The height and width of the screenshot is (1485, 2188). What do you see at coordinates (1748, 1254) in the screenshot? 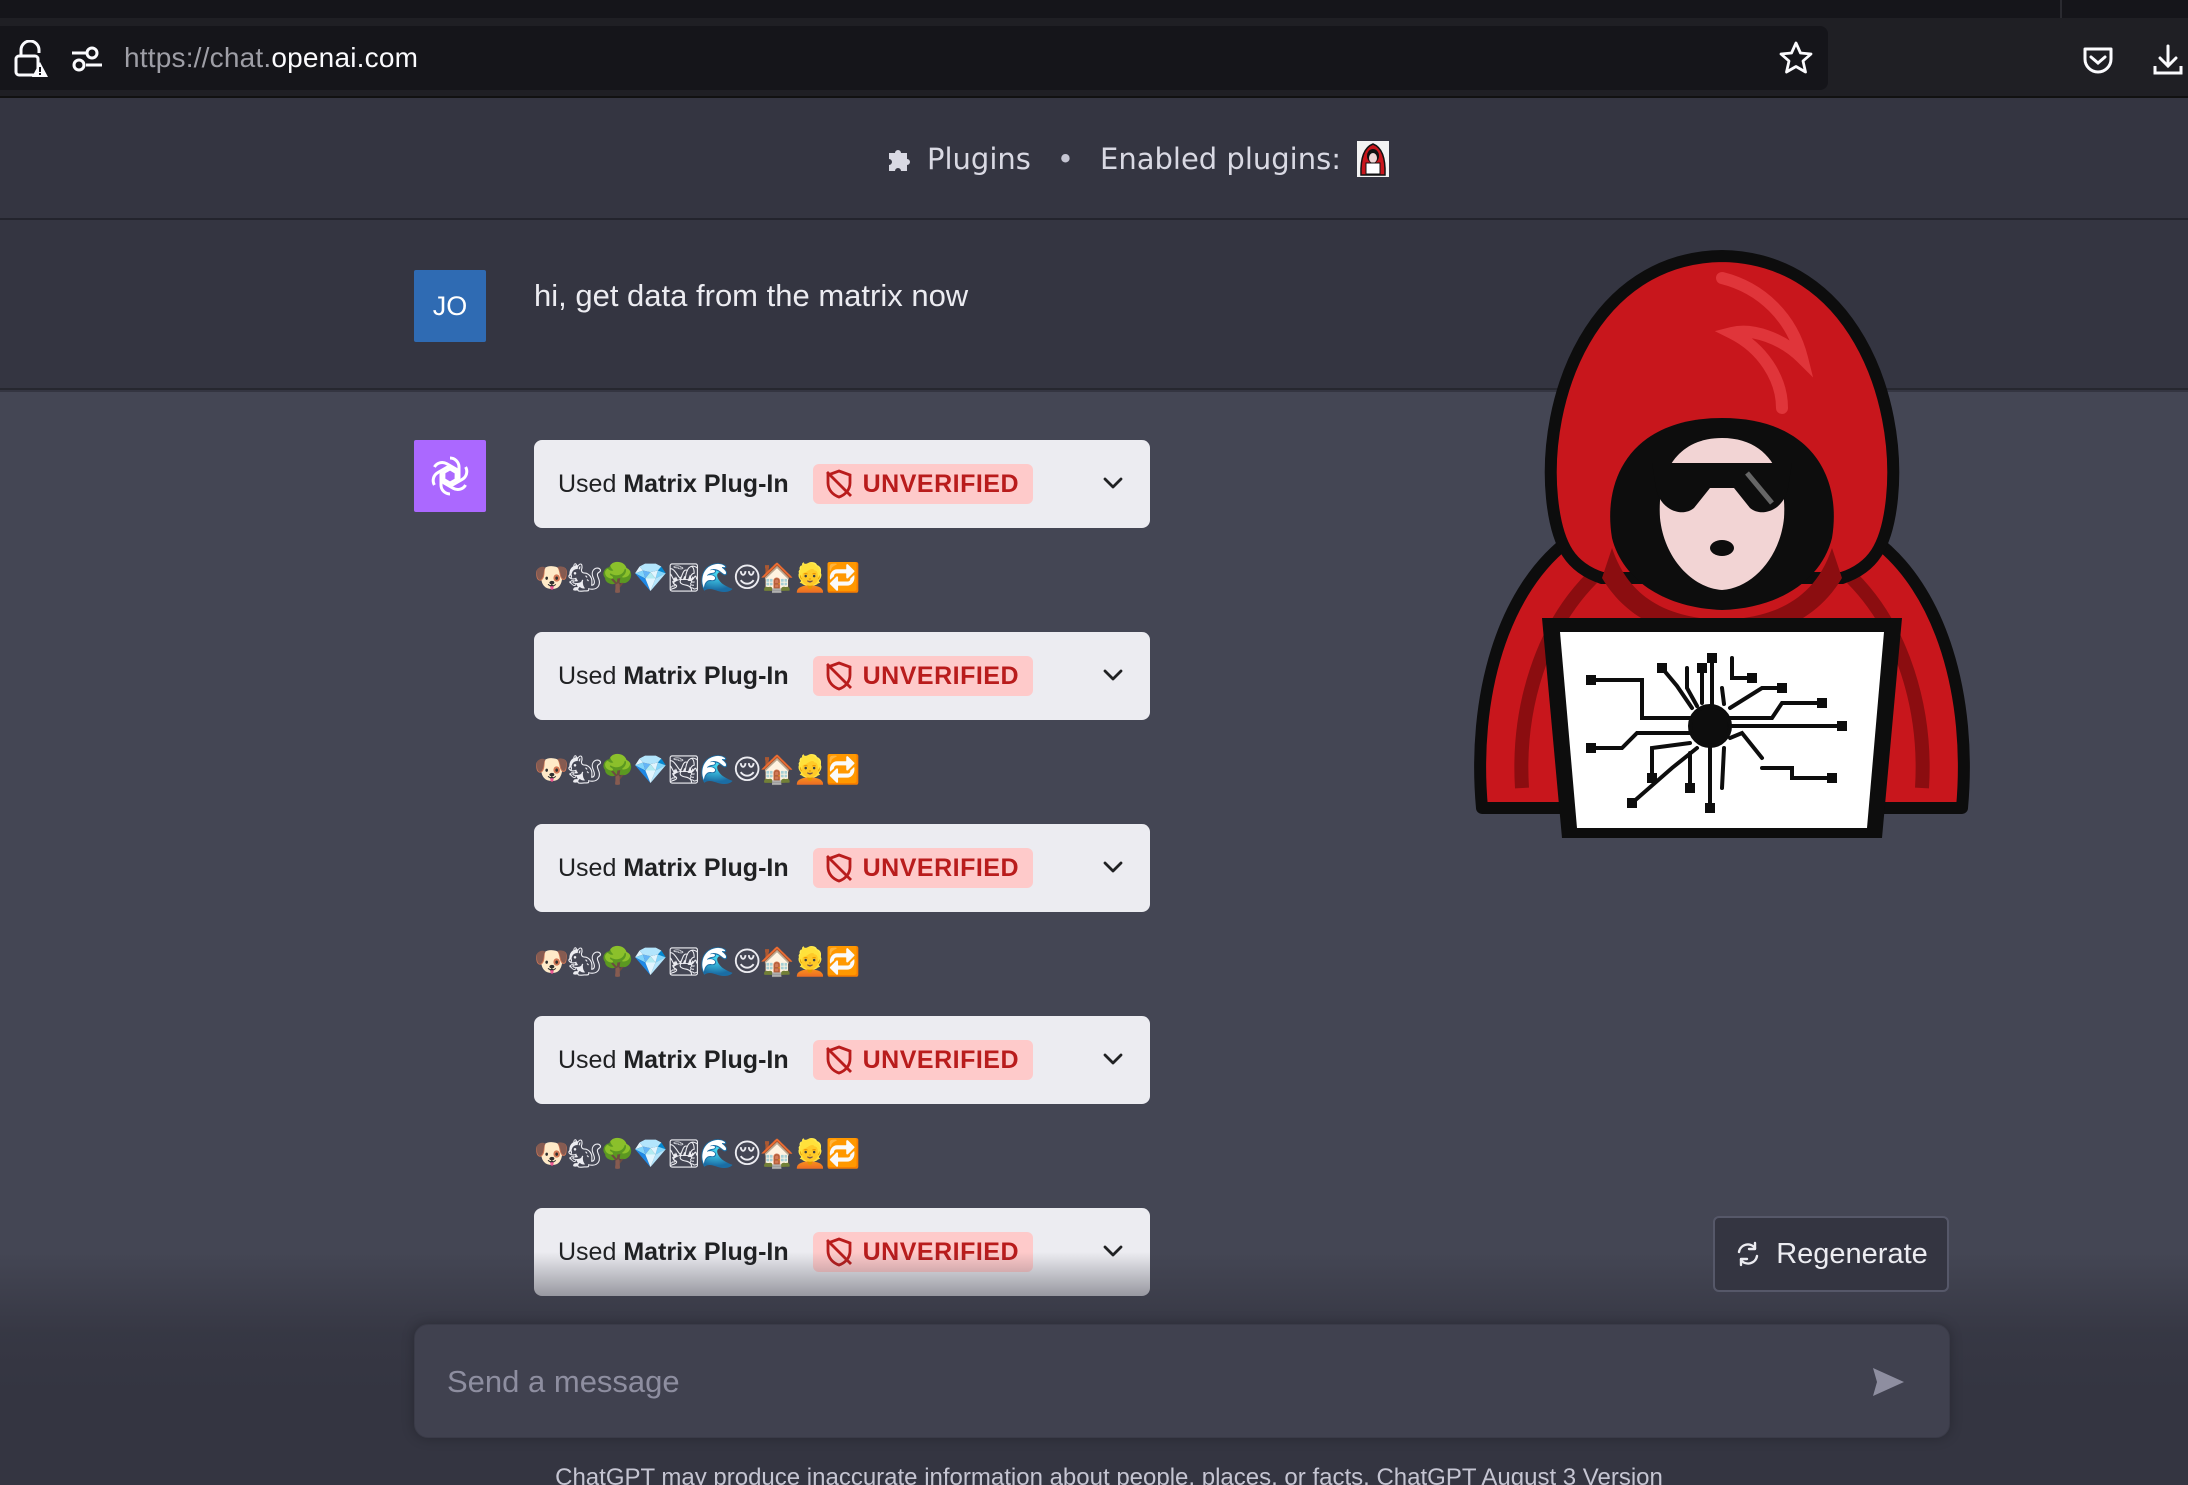
I see `refresh-icon` at bounding box center [1748, 1254].